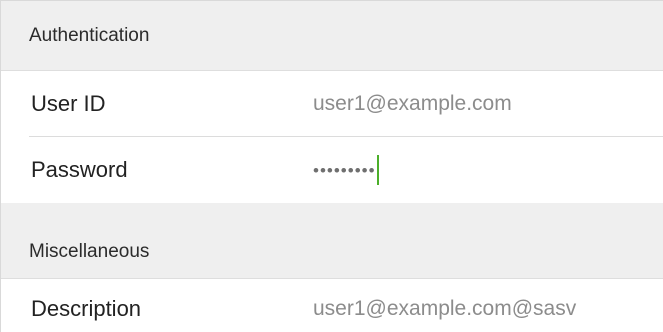 The height and width of the screenshot is (332, 663). What do you see at coordinates (488, 170) in the screenshot?
I see `password-field: •••••••••` at bounding box center [488, 170].